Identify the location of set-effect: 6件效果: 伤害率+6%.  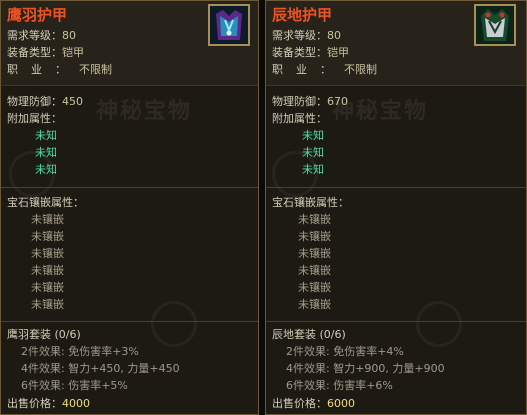
(339, 385).